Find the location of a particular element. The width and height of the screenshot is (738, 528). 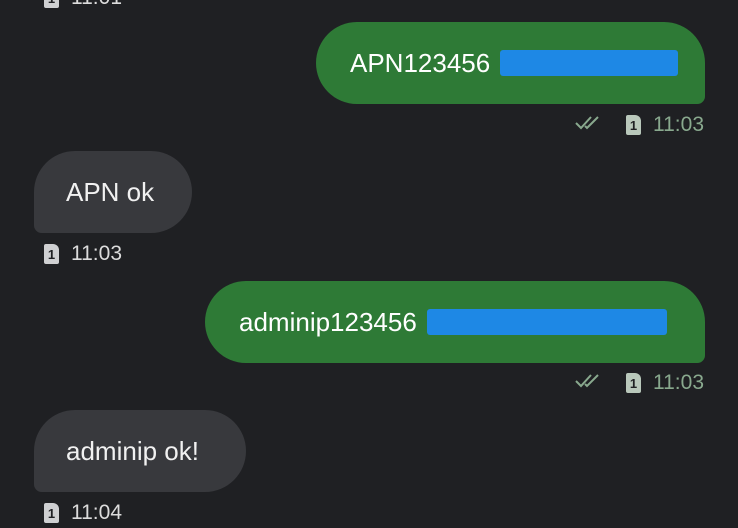

message-text: APN123456 is located at coordinates (420, 62).